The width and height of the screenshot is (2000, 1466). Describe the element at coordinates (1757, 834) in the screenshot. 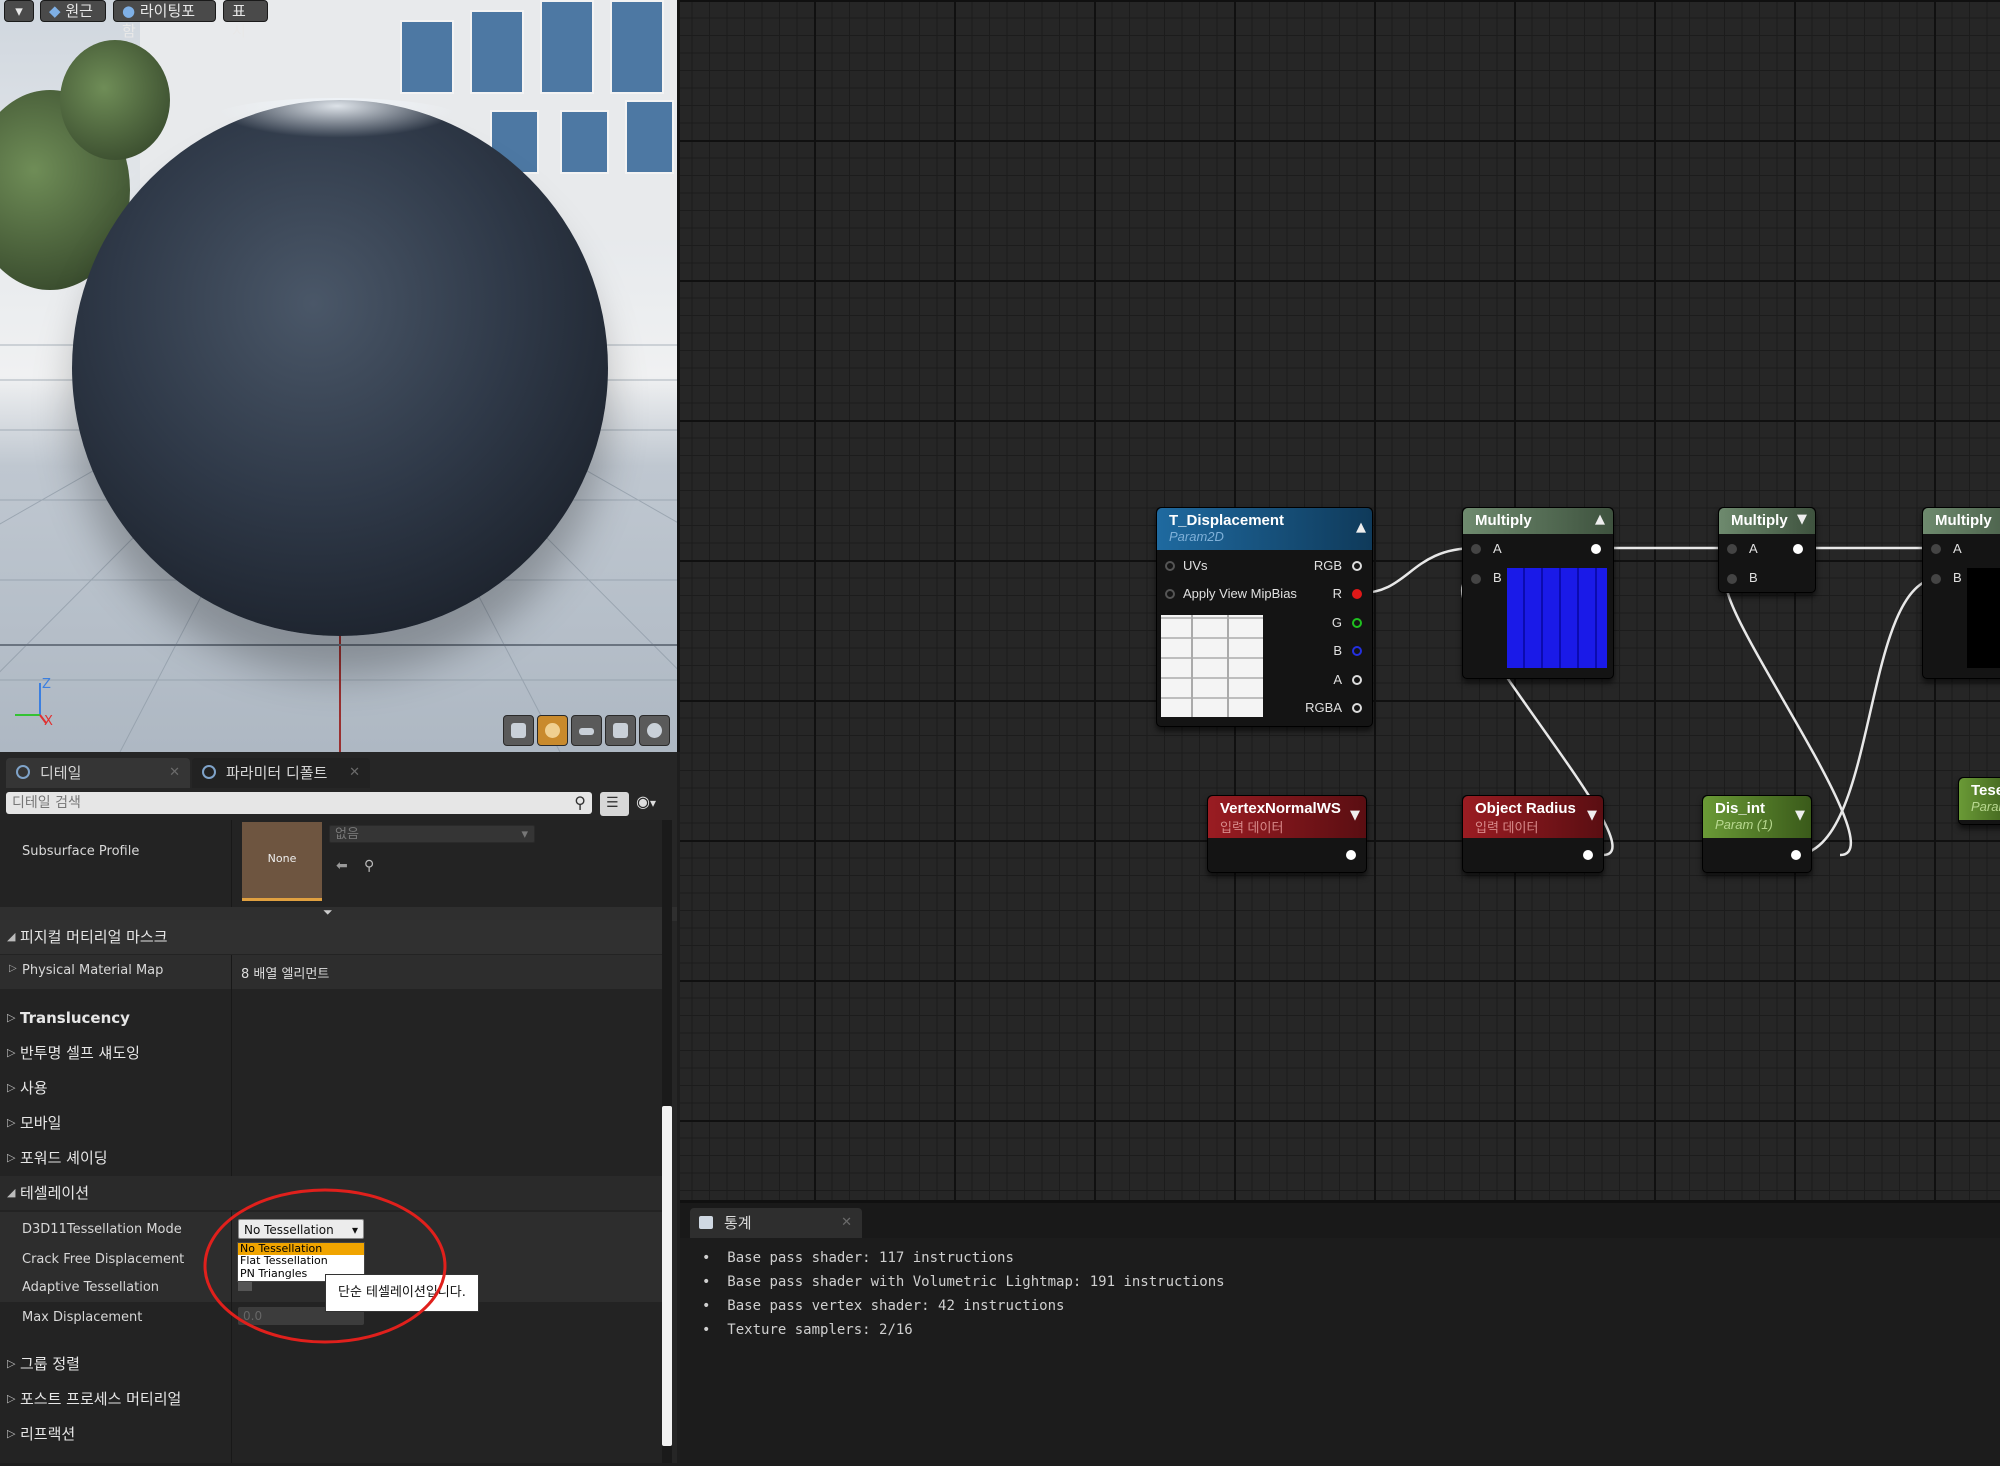

I see `node-dis-int: Dis_int Param (1) ▼` at that location.